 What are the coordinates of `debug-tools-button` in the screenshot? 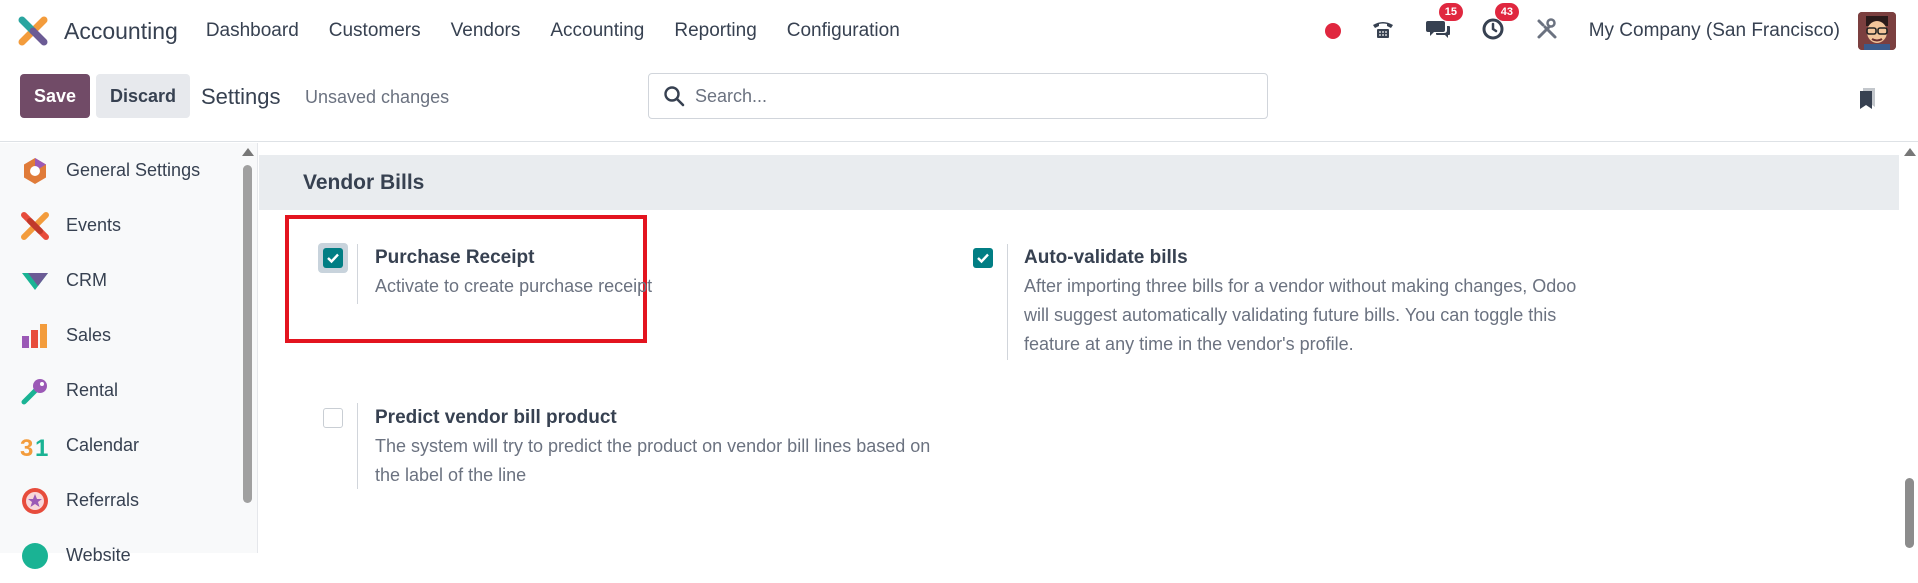 It's located at (1547, 31).